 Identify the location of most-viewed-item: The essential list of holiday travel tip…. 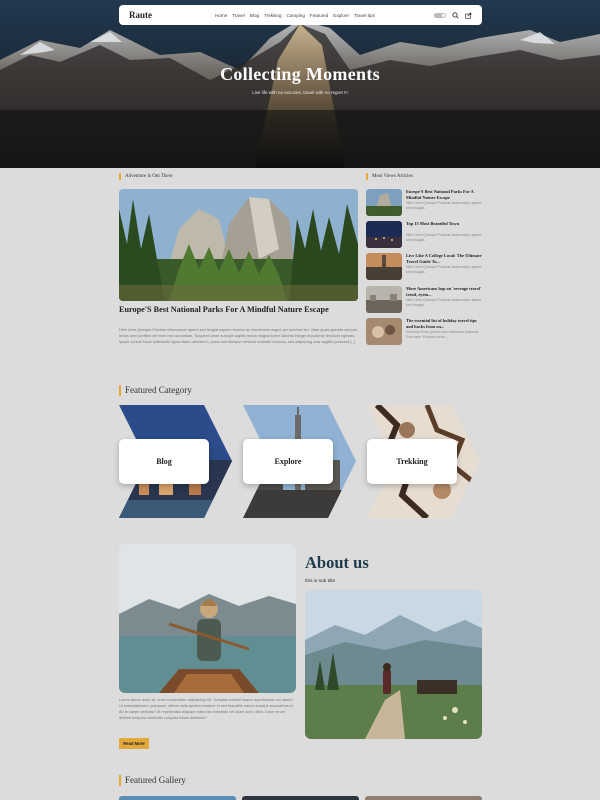
(424, 331).